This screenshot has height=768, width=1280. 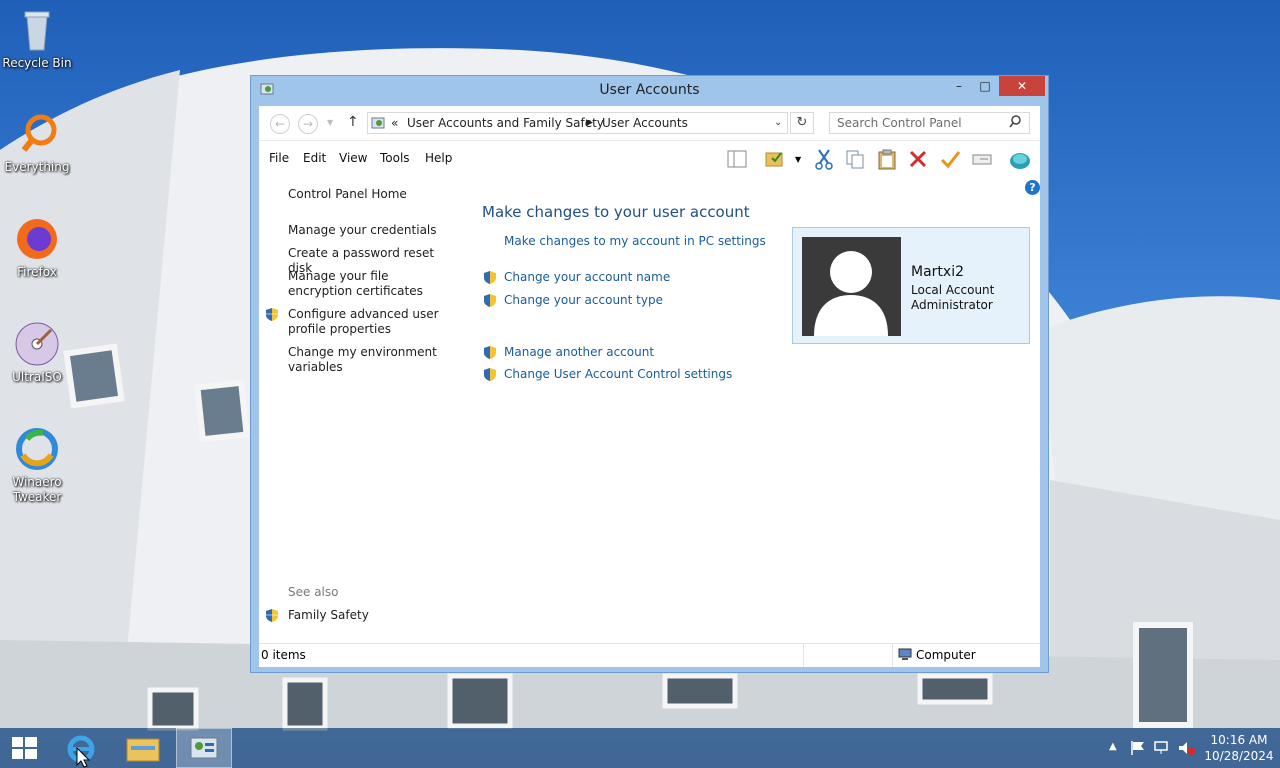 I want to click on desktop-icon-winaero-tweaker: Winaero Tweaker, so click(x=37, y=465).